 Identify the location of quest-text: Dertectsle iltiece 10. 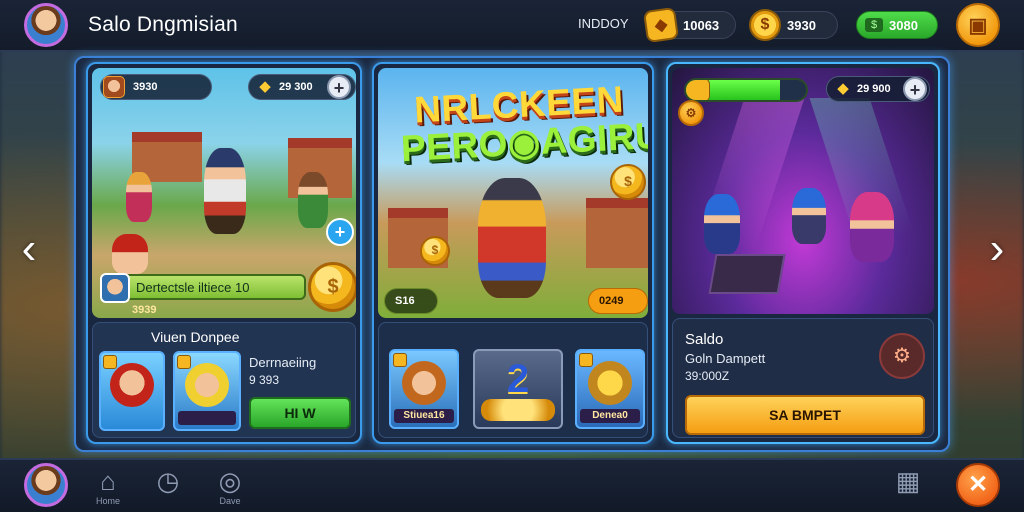
(193, 287).